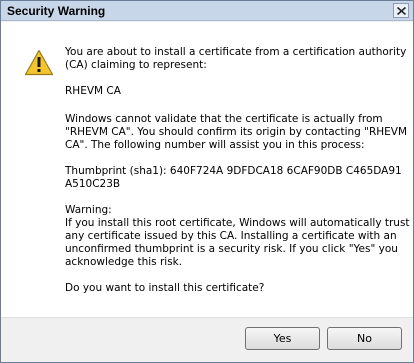 This screenshot has height=363, width=414. Describe the element at coordinates (56, 11) in the screenshot. I see `dialog-title: Security Warning` at that location.